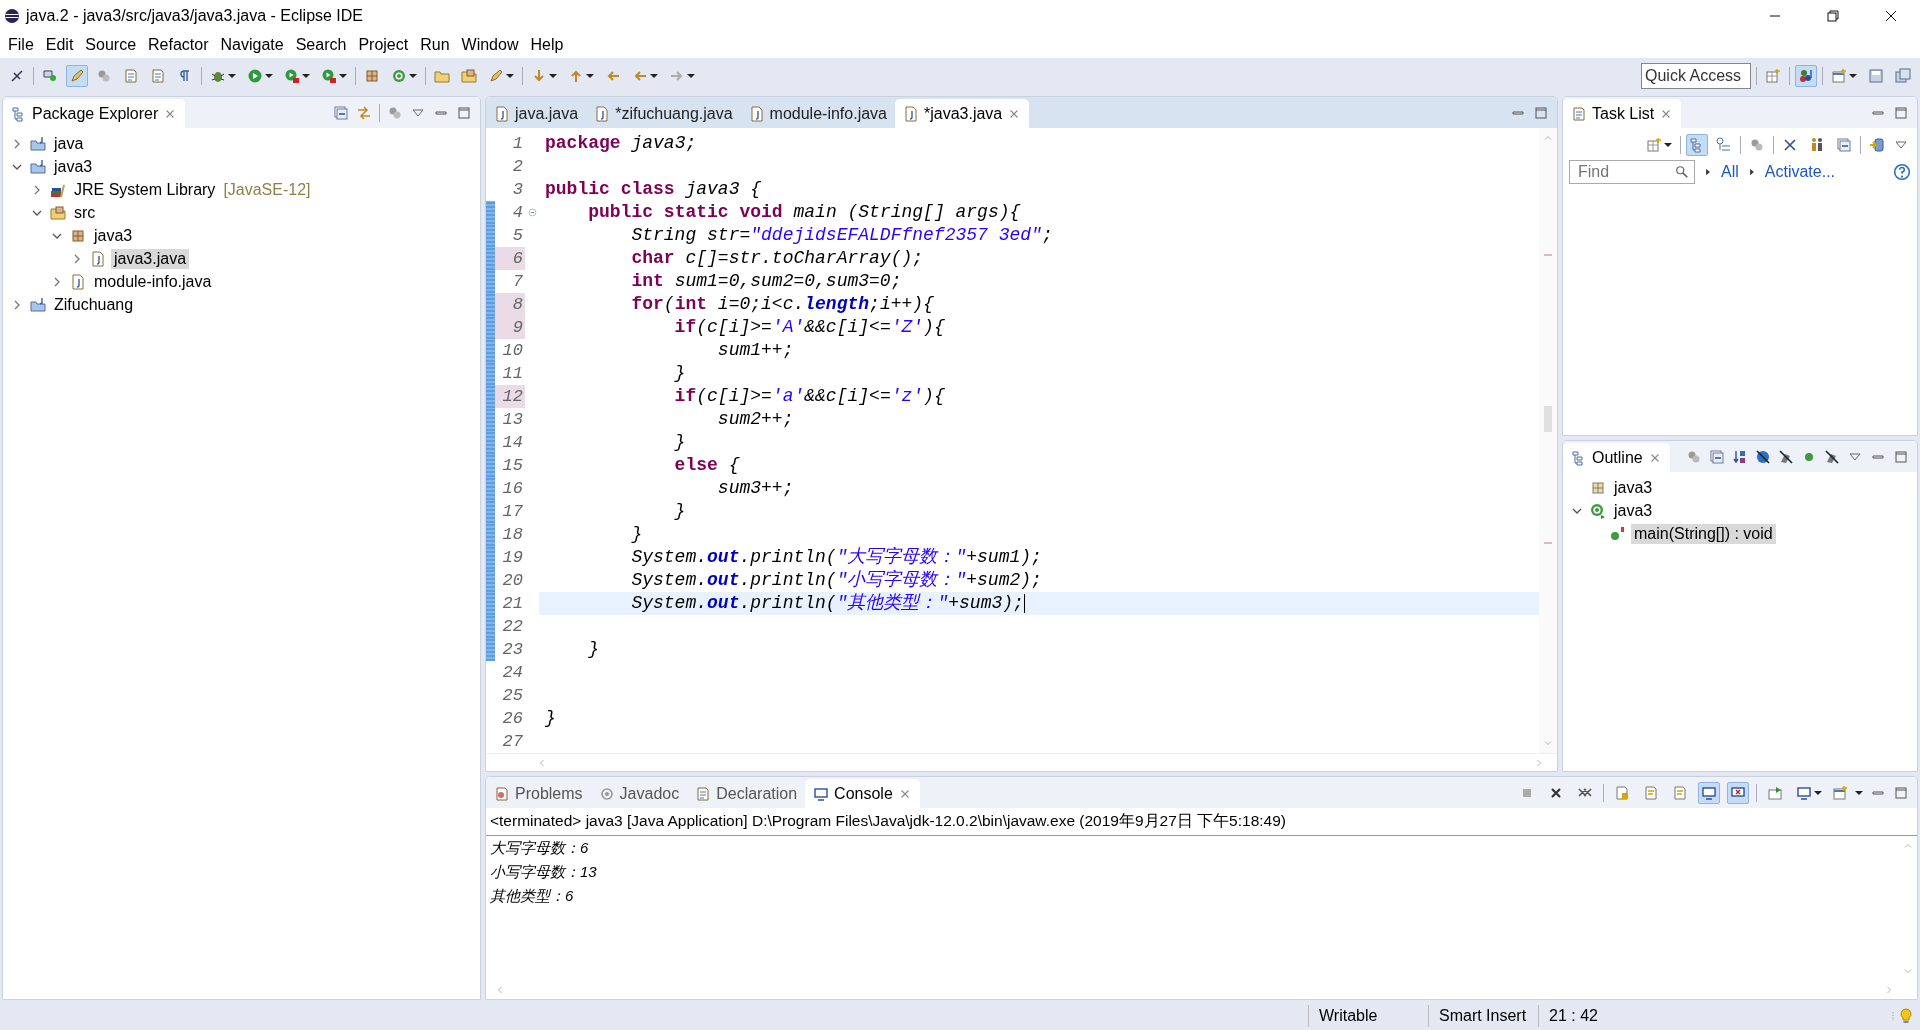 The width and height of the screenshot is (1920, 1030). Describe the element at coordinates (962, 113) in the screenshot. I see `editor-tab: *java3.java` at that location.